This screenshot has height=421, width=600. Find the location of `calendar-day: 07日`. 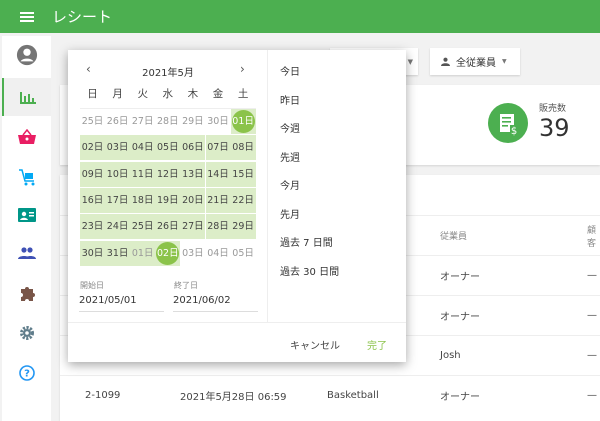

calendar-day: 07日 is located at coordinates (218, 148).